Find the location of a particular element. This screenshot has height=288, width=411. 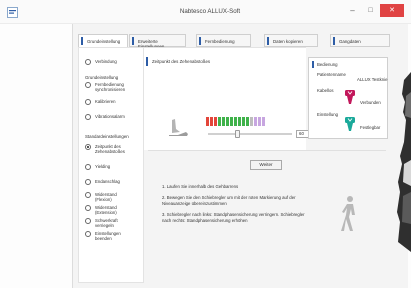

patientenname-value: ALLUX Testknie is located at coordinates (372, 79).